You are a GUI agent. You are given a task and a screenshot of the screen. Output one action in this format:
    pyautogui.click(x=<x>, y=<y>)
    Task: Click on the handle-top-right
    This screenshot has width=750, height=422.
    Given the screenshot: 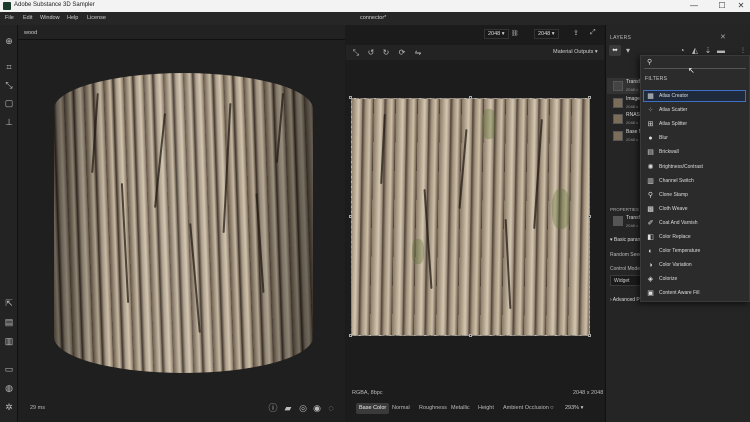 What is the action you would take?
    pyautogui.click(x=589, y=97)
    